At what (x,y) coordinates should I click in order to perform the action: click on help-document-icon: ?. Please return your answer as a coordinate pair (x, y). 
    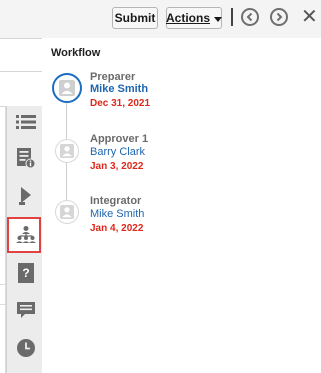
    Looking at the image, I should click on (26, 273).